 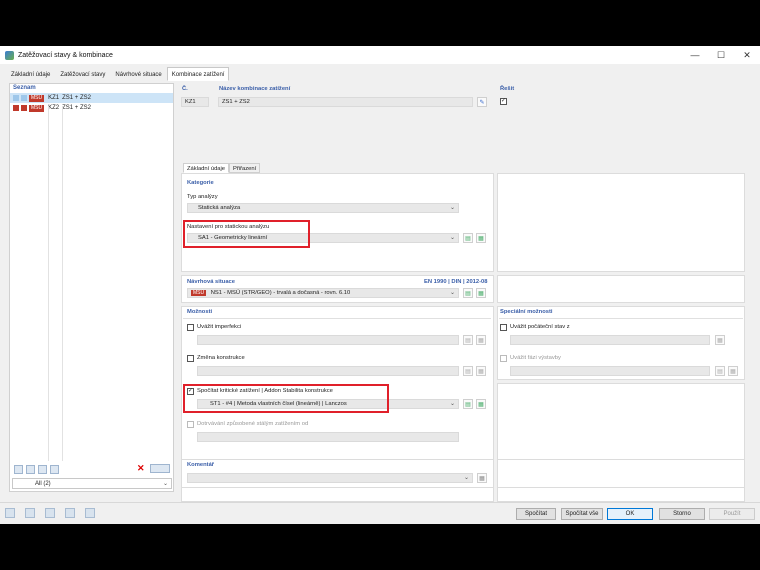 I want to click on tab-navrhove-situace: Návrhové situace, so click(x=138, y=74).